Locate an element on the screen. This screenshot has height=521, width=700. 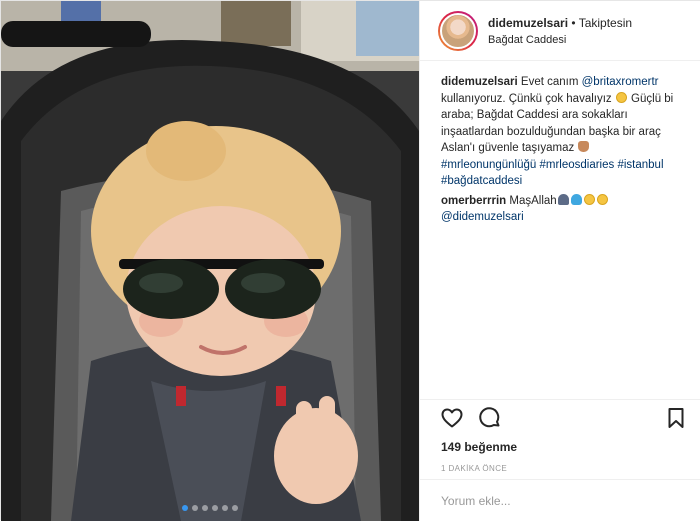
comment-username: omerberrrin is located at coordinates (473, 201).